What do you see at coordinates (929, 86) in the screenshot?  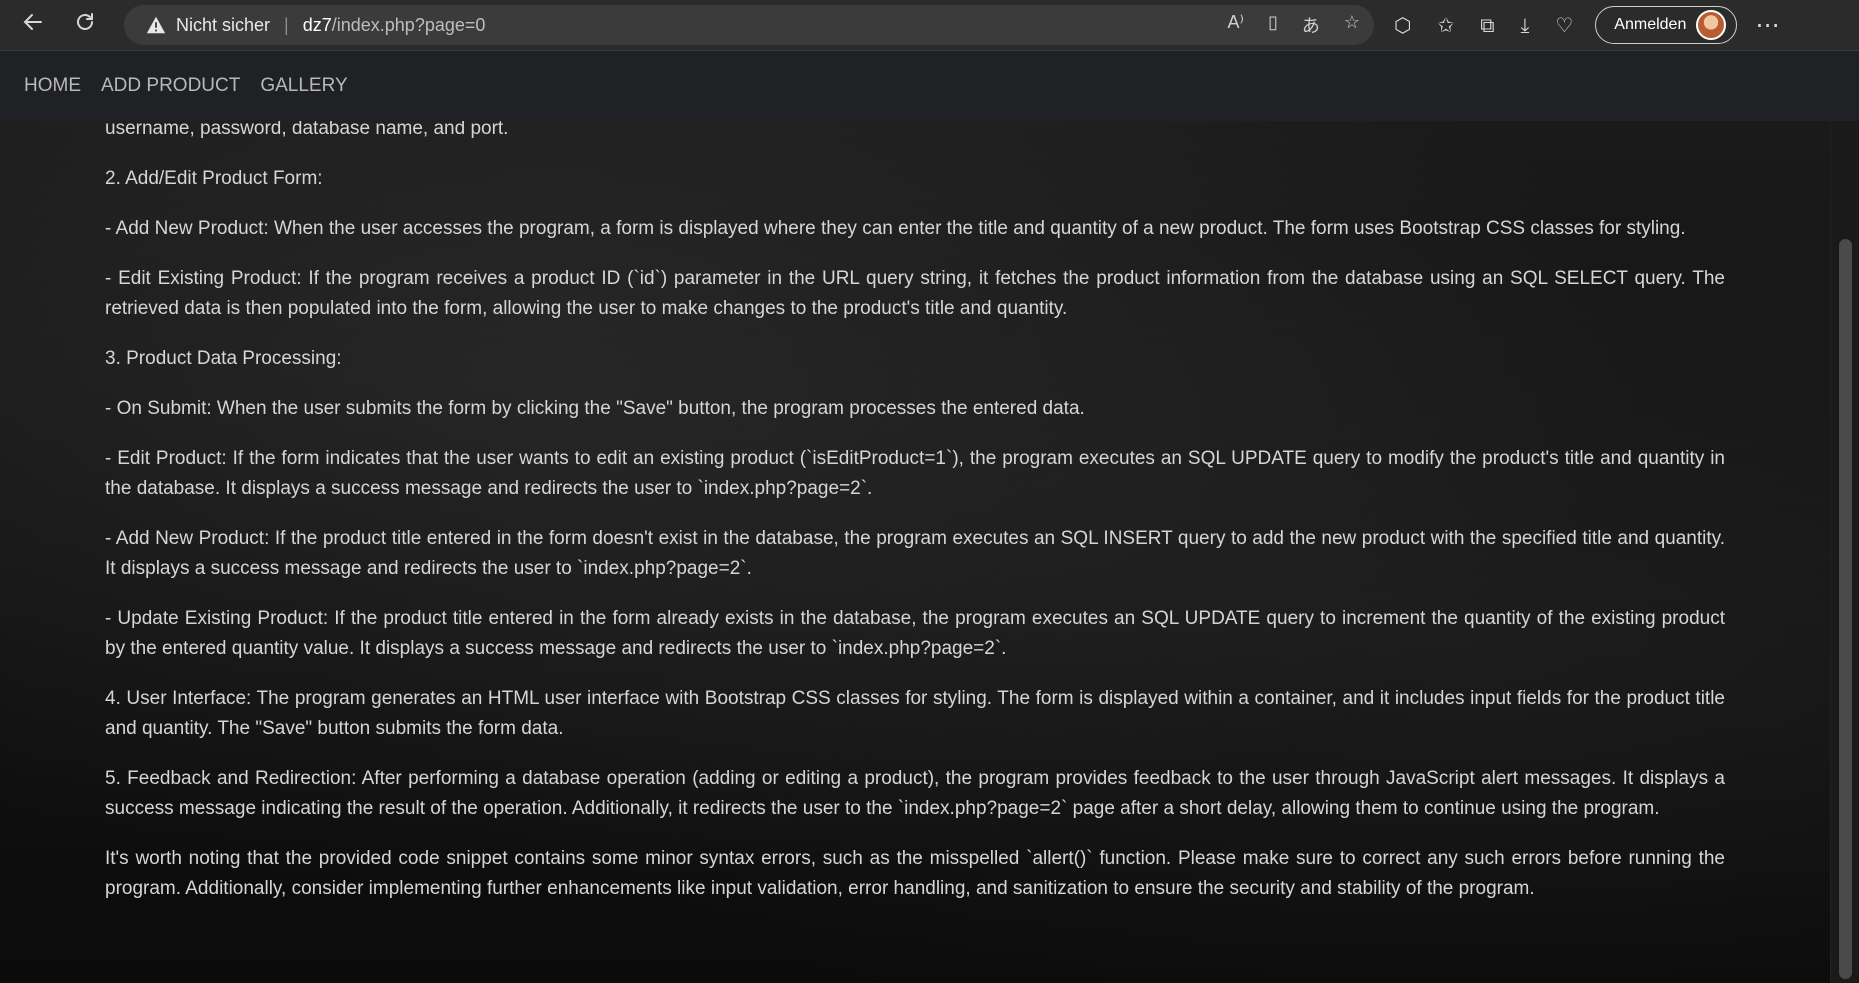 I see `site-navbar: HOME ADD PRODUCT GALLERY` at bounding box center [929, 86].